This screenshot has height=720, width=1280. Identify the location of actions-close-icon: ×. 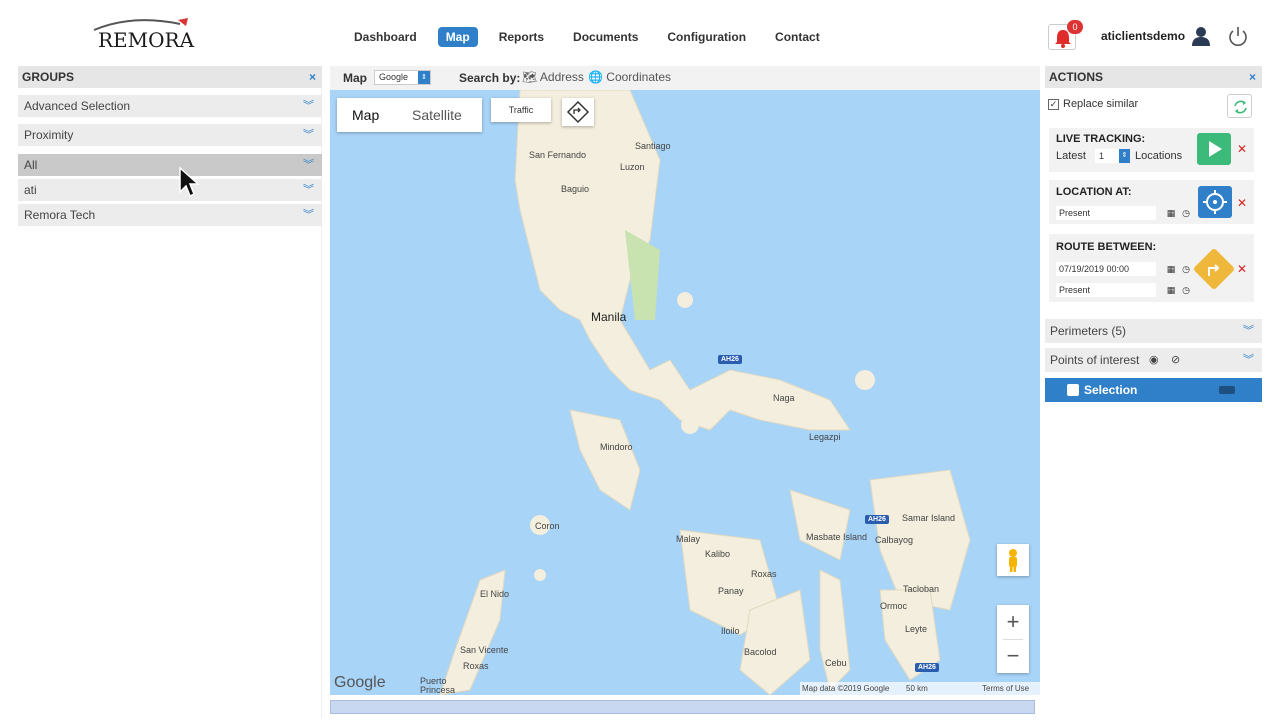
(1252, 77).